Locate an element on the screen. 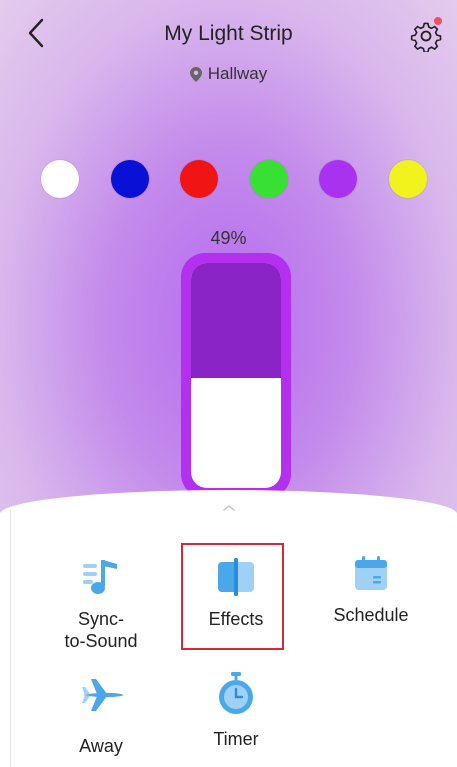  schedule-button: Schedule is located at coordinates (371, 590).